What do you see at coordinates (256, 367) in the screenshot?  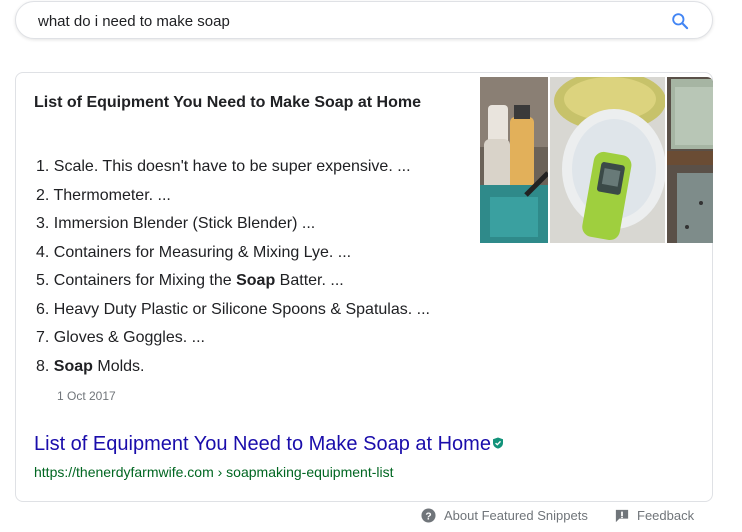 I see `list-item: 8. Soap Molds.` at bounding box center [256, 367].